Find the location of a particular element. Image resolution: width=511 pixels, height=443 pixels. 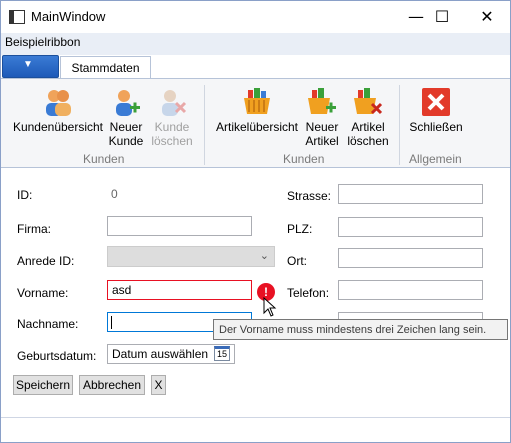

calendar-icon: 15 is located at coordinates (222, 353).